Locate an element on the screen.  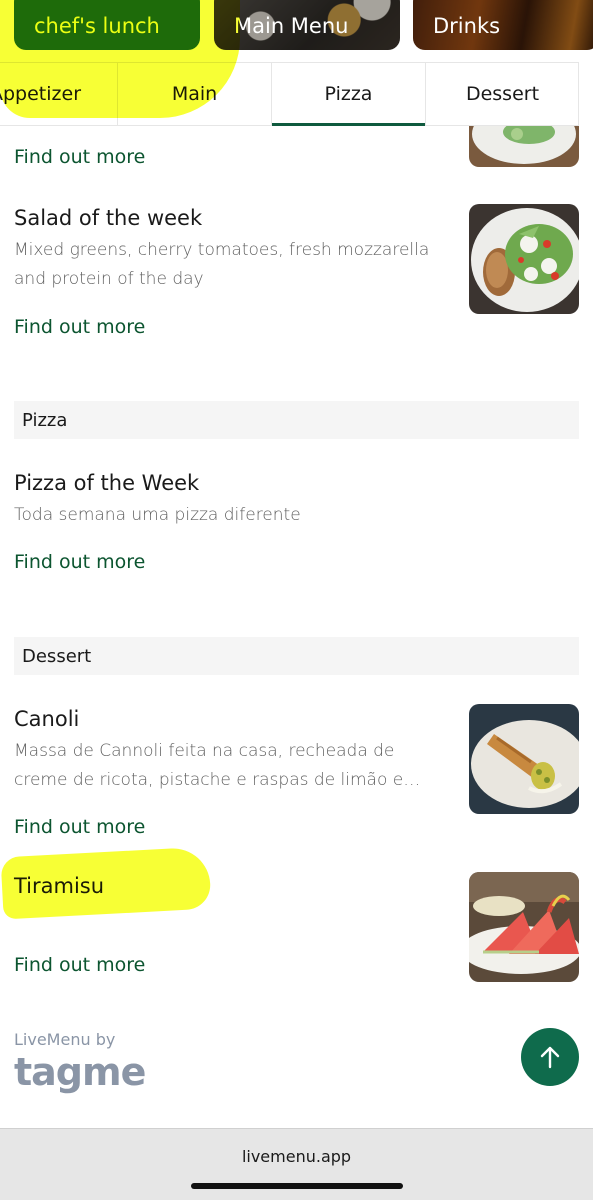
home-indicator is located at coordinates (297, 1186).